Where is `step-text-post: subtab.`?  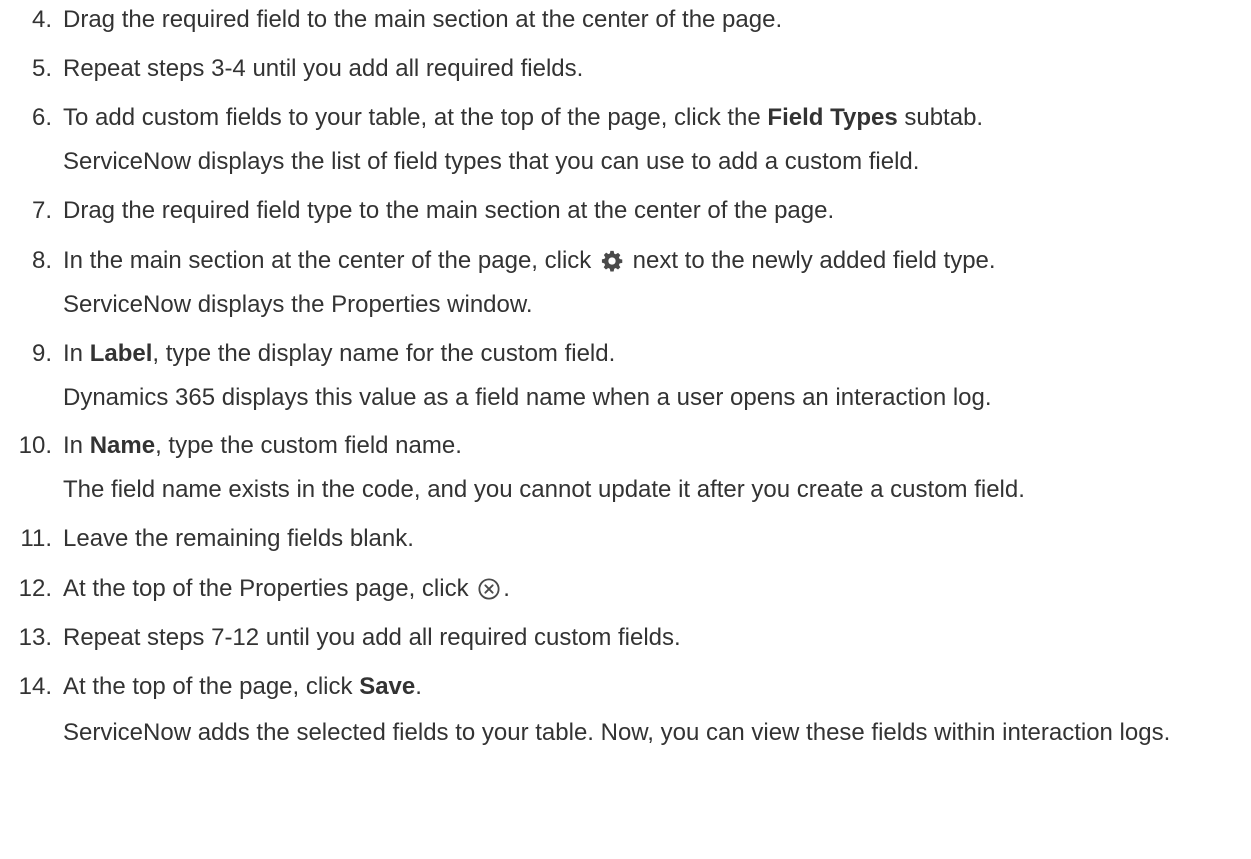 step-text-post: subtab. is located at coordinates (940, 117).